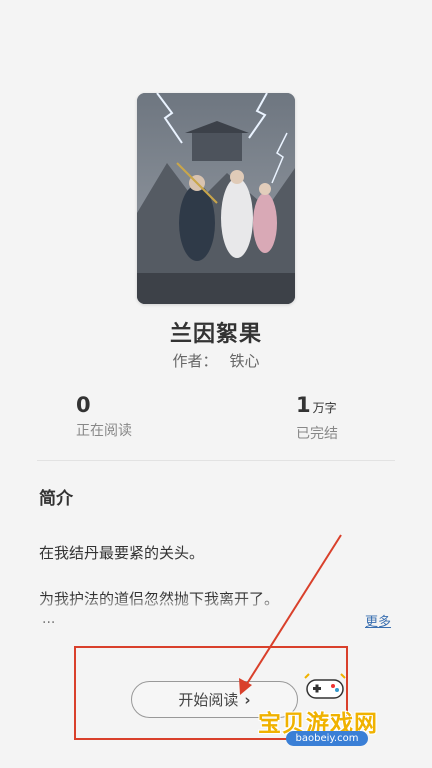  I want to click on word-count-unit: 万字, so click(324, 408).